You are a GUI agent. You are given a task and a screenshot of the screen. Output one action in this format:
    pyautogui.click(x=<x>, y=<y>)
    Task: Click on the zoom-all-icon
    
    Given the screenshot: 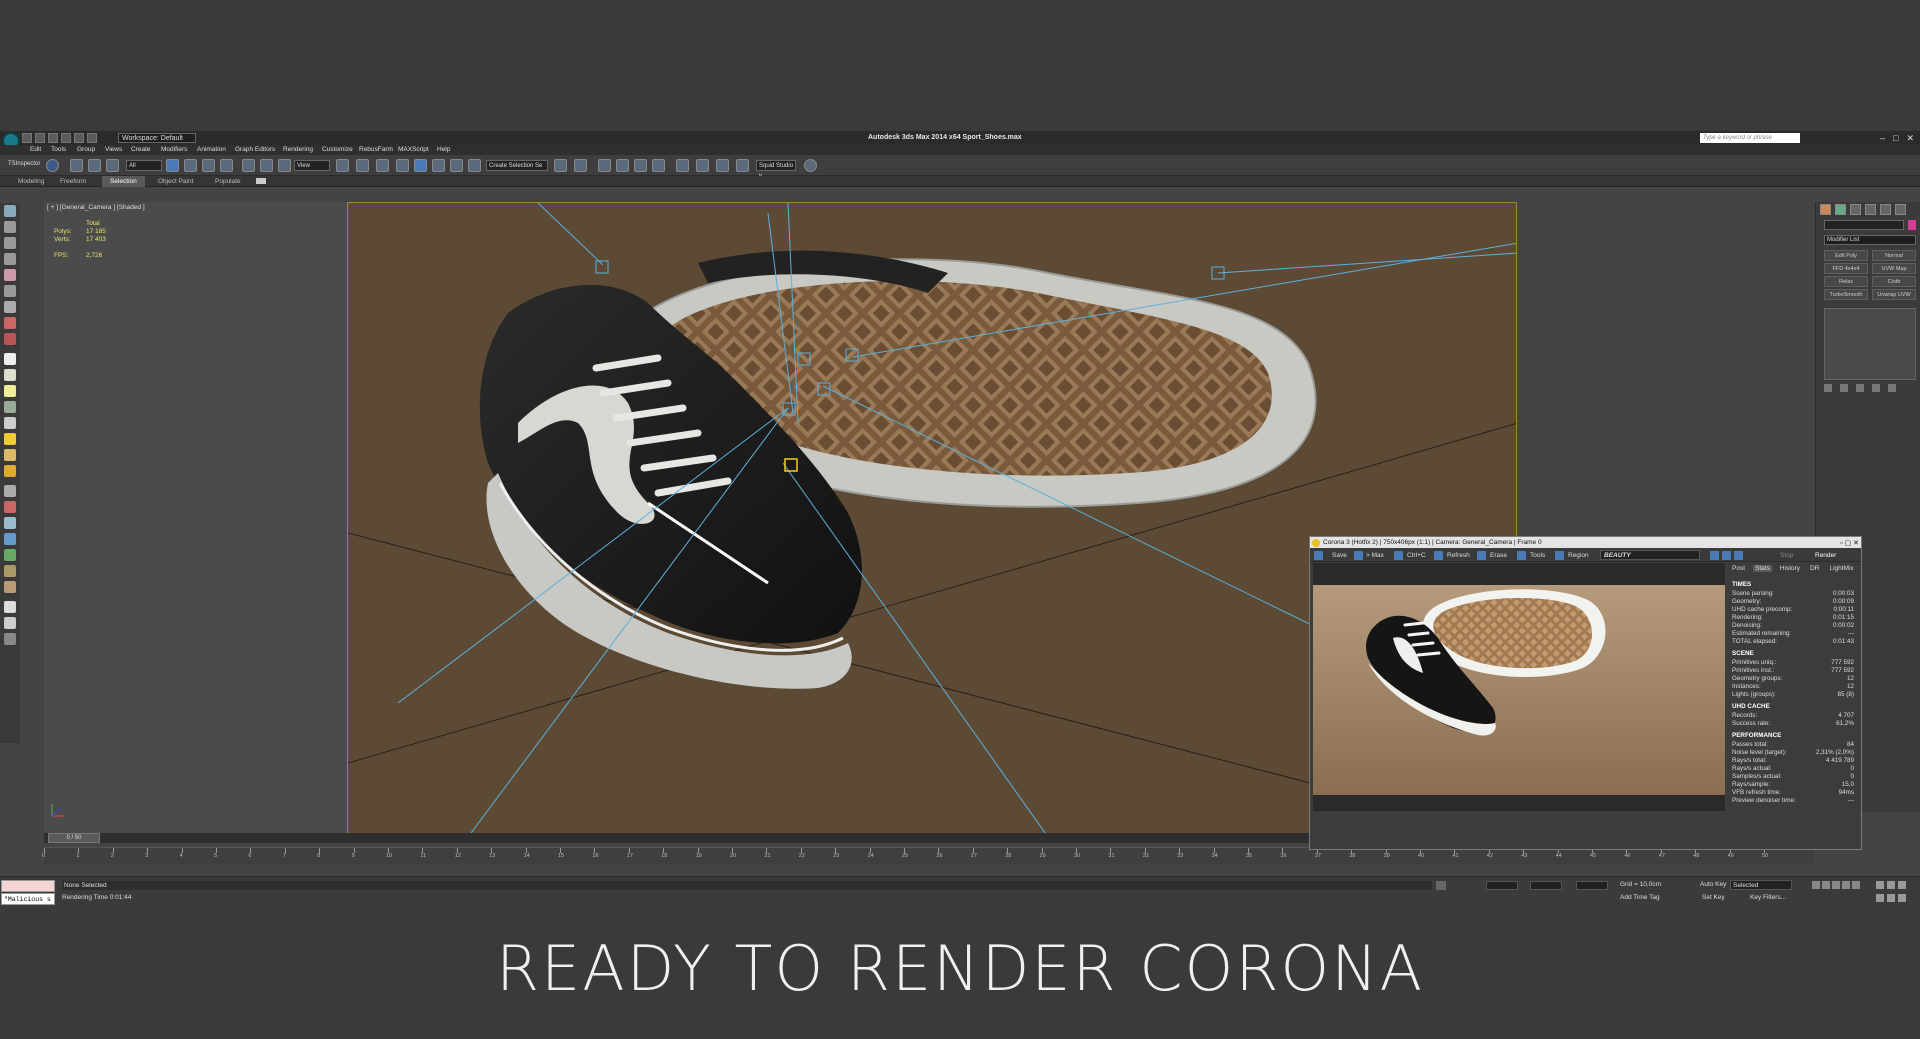 What is the action you would take?
    pyautogui.click(x=1891, y=885)
    